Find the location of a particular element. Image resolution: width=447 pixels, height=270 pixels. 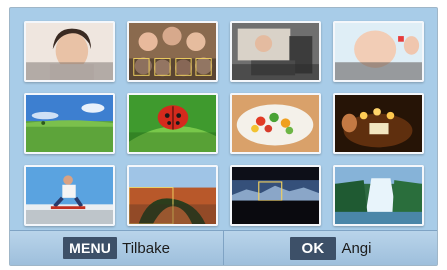

thumbnail-group-faces is located at coordinates (172, 51).